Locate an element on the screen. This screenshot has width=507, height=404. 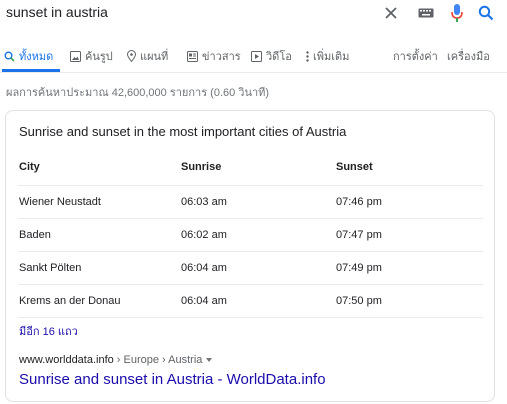
table-row: Wiener Neustadt 06:03 am 07:46 pm is located at coordinates (250, 202).